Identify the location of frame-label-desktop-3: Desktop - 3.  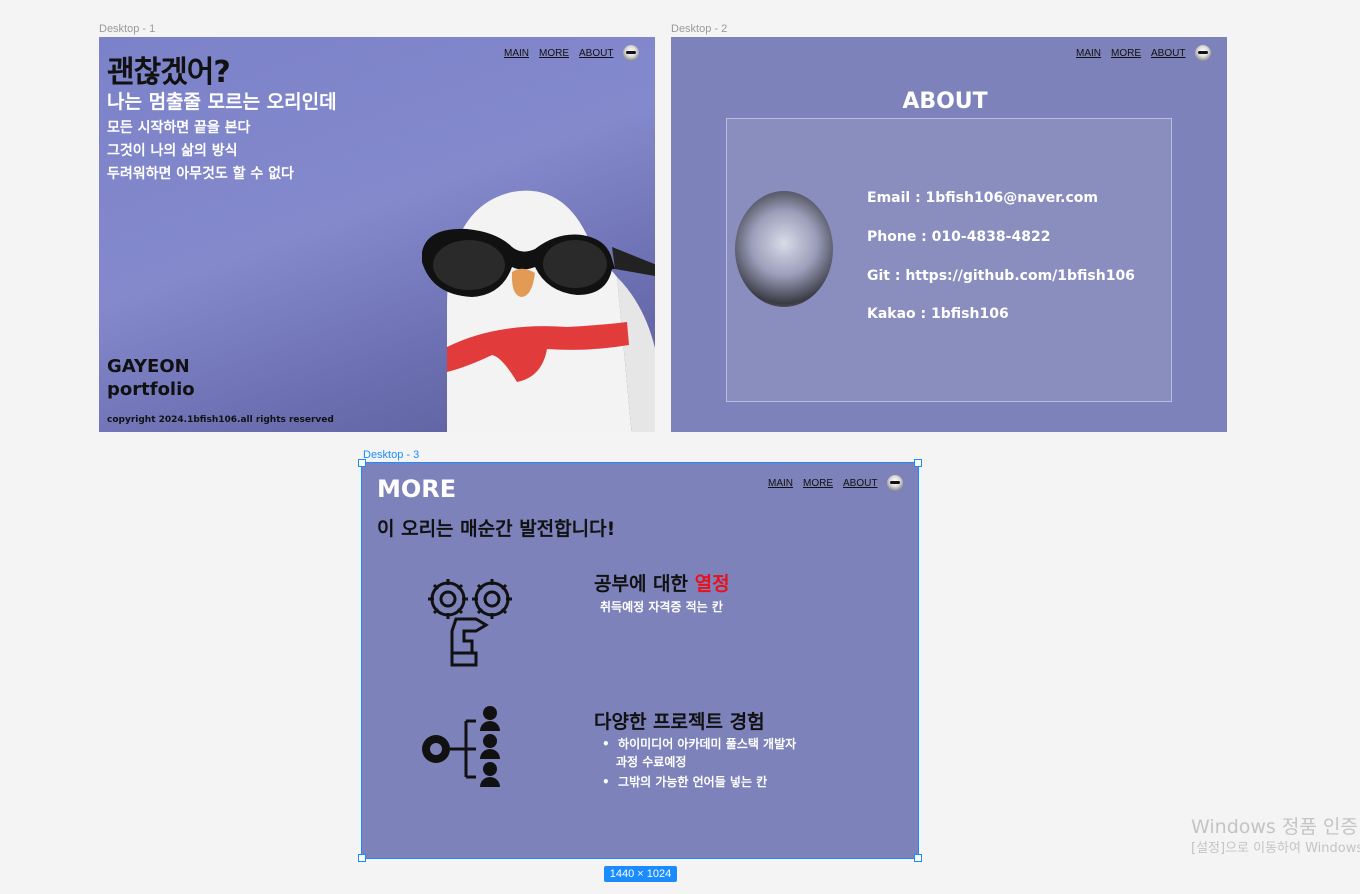
(391, 455).